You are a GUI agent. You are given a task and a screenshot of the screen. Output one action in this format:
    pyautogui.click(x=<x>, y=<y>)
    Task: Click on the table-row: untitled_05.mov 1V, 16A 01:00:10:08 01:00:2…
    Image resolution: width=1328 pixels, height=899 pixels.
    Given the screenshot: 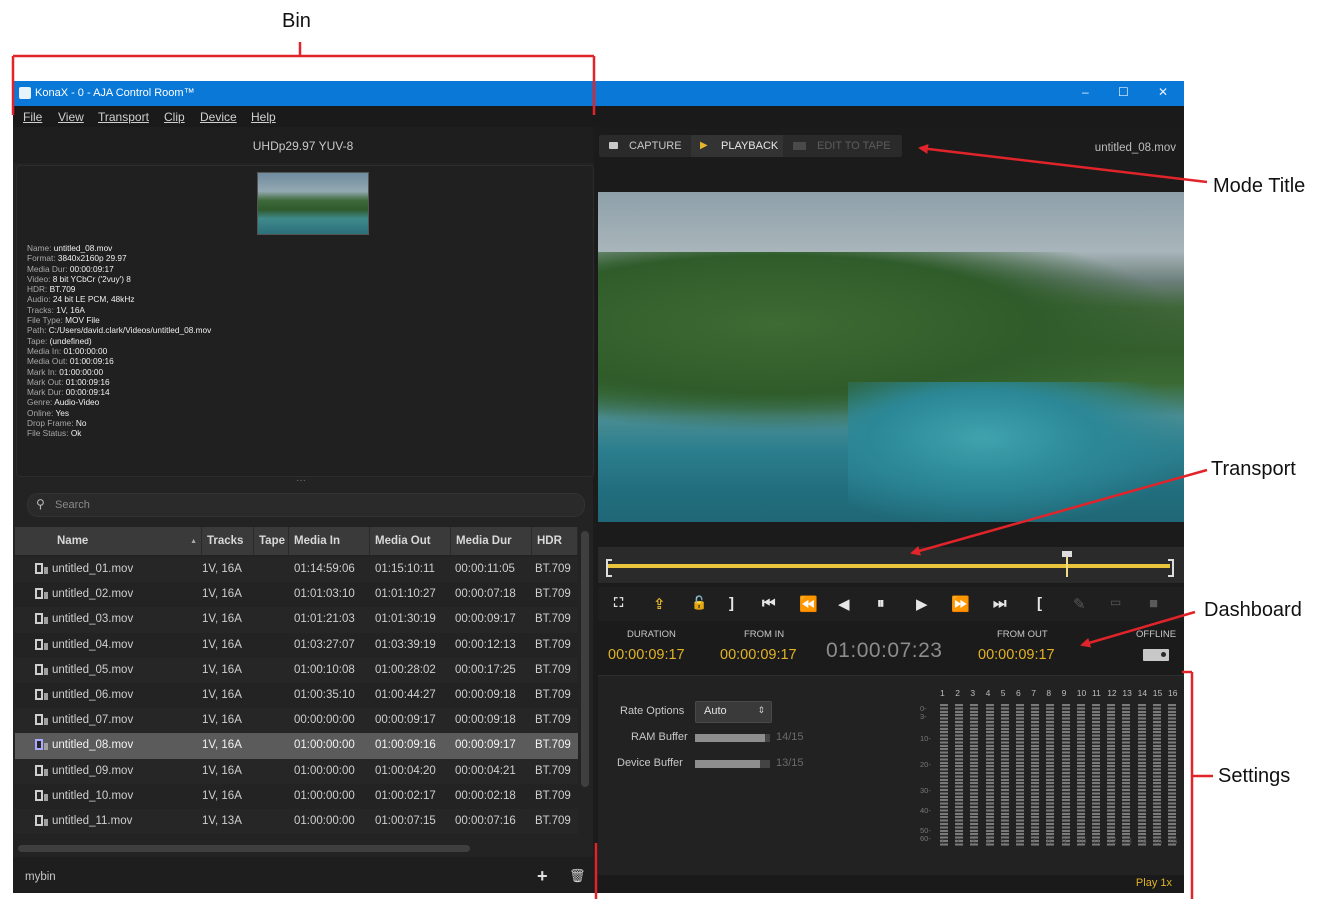 What is the action you would take?
    pyautogui.click(x=296, y=670)
    